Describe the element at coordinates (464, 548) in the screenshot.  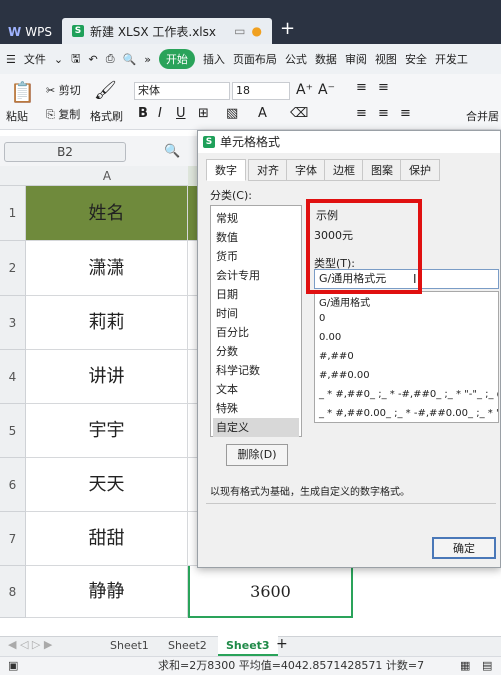
I see `ok-button: 确定` at that location.